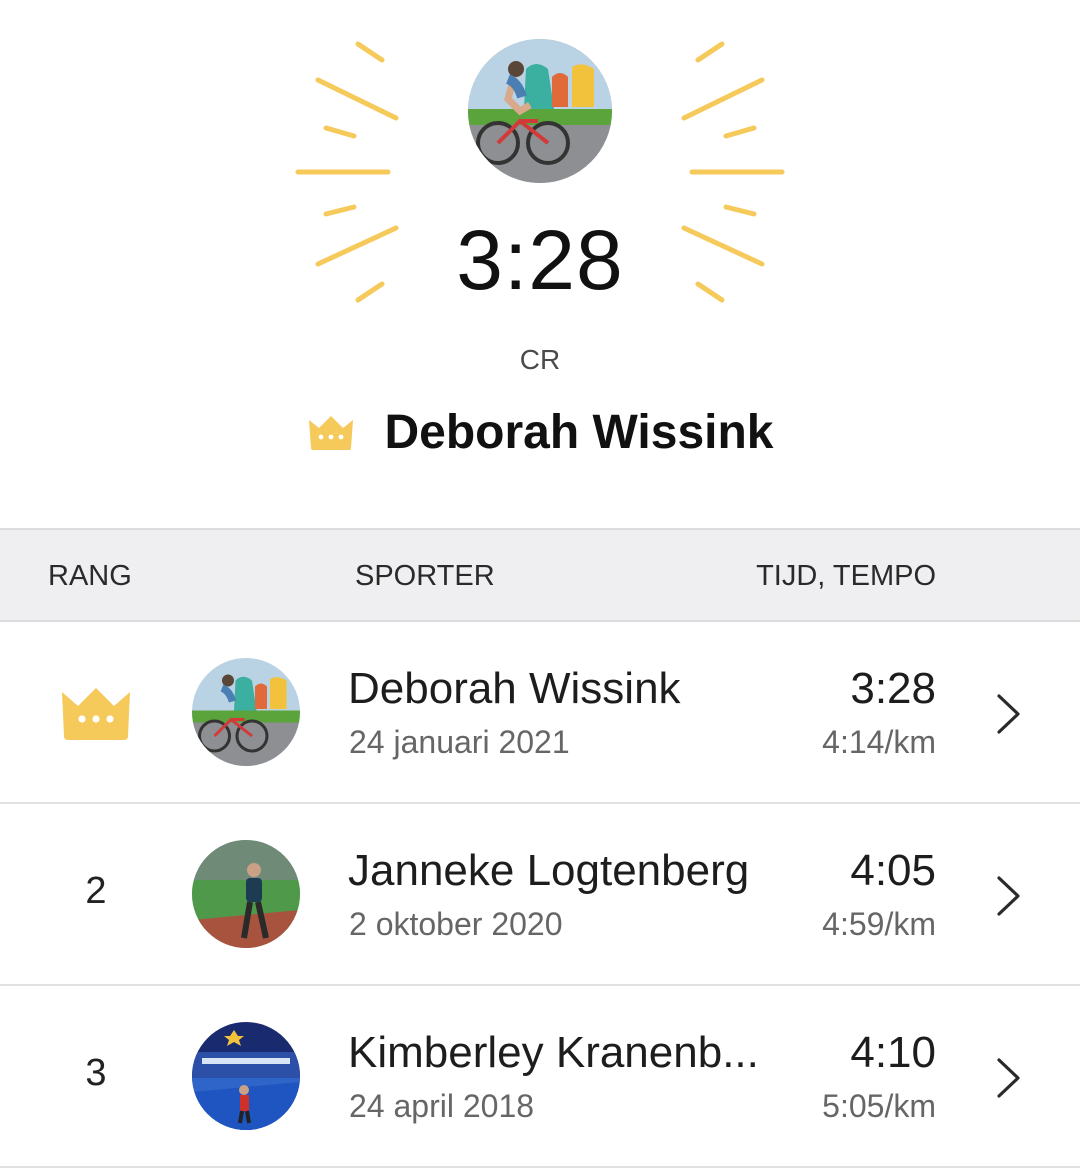 The width and height of the screenshot is (1080, 1173). Describe the element at coordinates (846, 576) in the screenshot. I see `time-pace-column-header: TIJD, TEMPO` at that location.